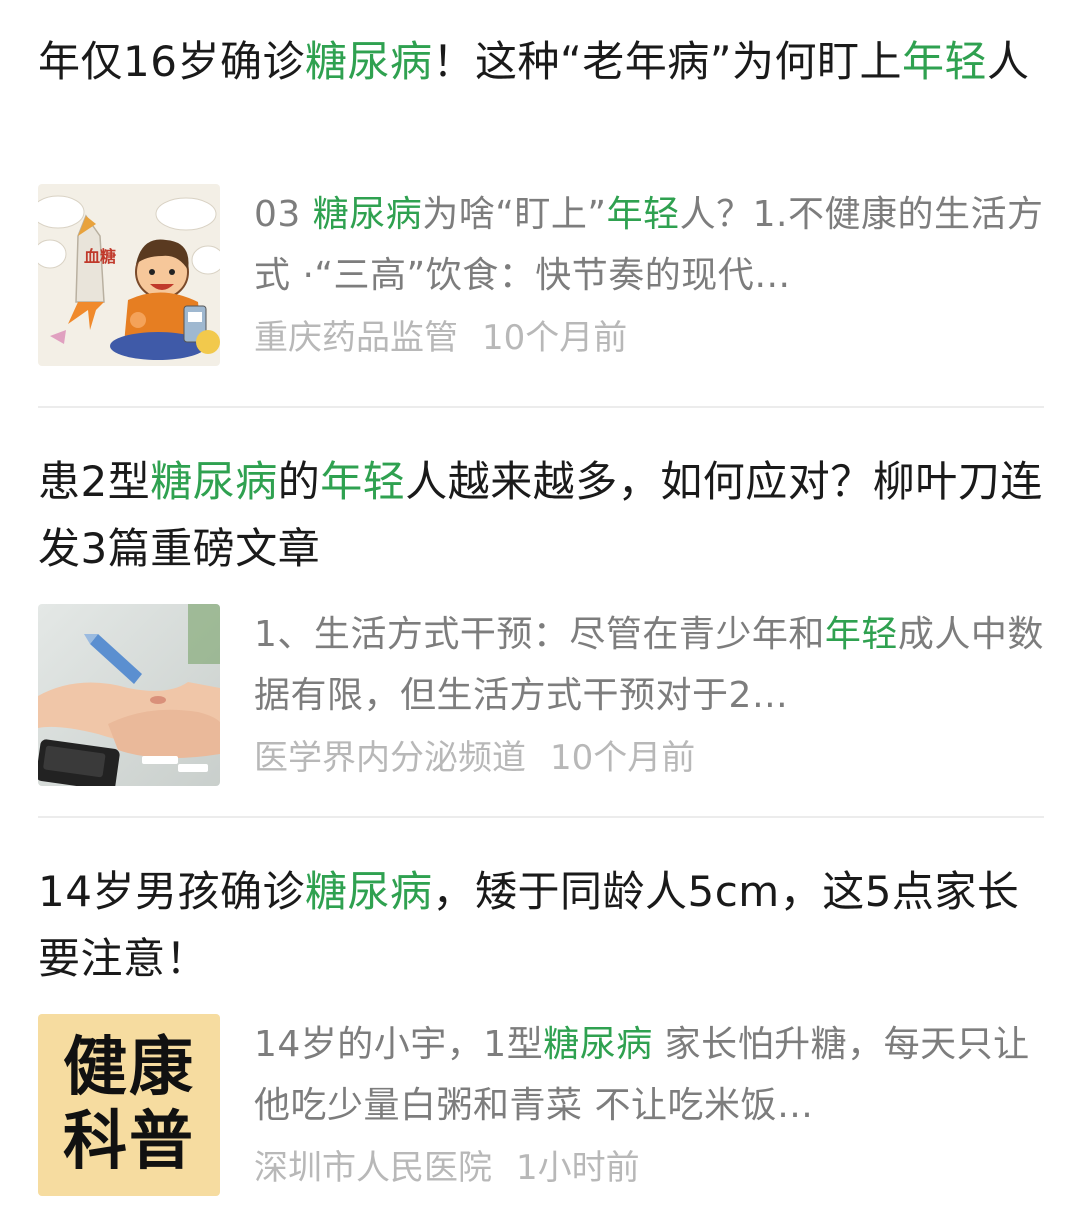 The image size is (1080, 1222). Describe the element at coordinates (129, 1142) in the screenshot. I see `badge-line-2: 科普` at that location.